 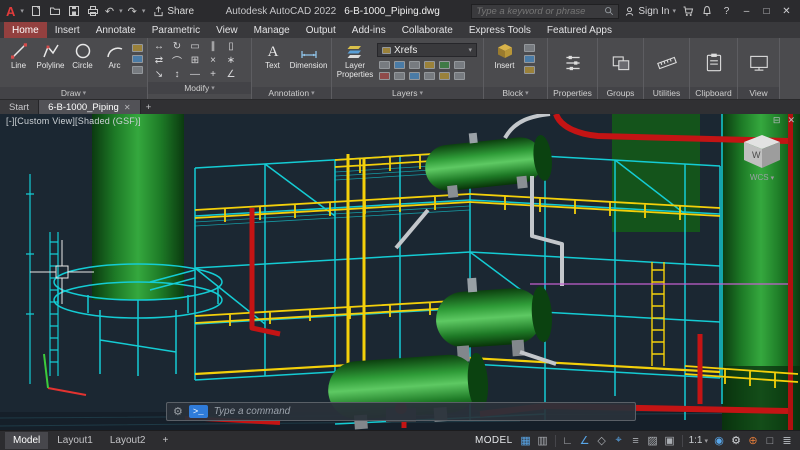 What do you see at coordinates (272, 30) in the screenshot?
I see `ribbon-tab-manage: Manage` at bounding box center [272, 30].